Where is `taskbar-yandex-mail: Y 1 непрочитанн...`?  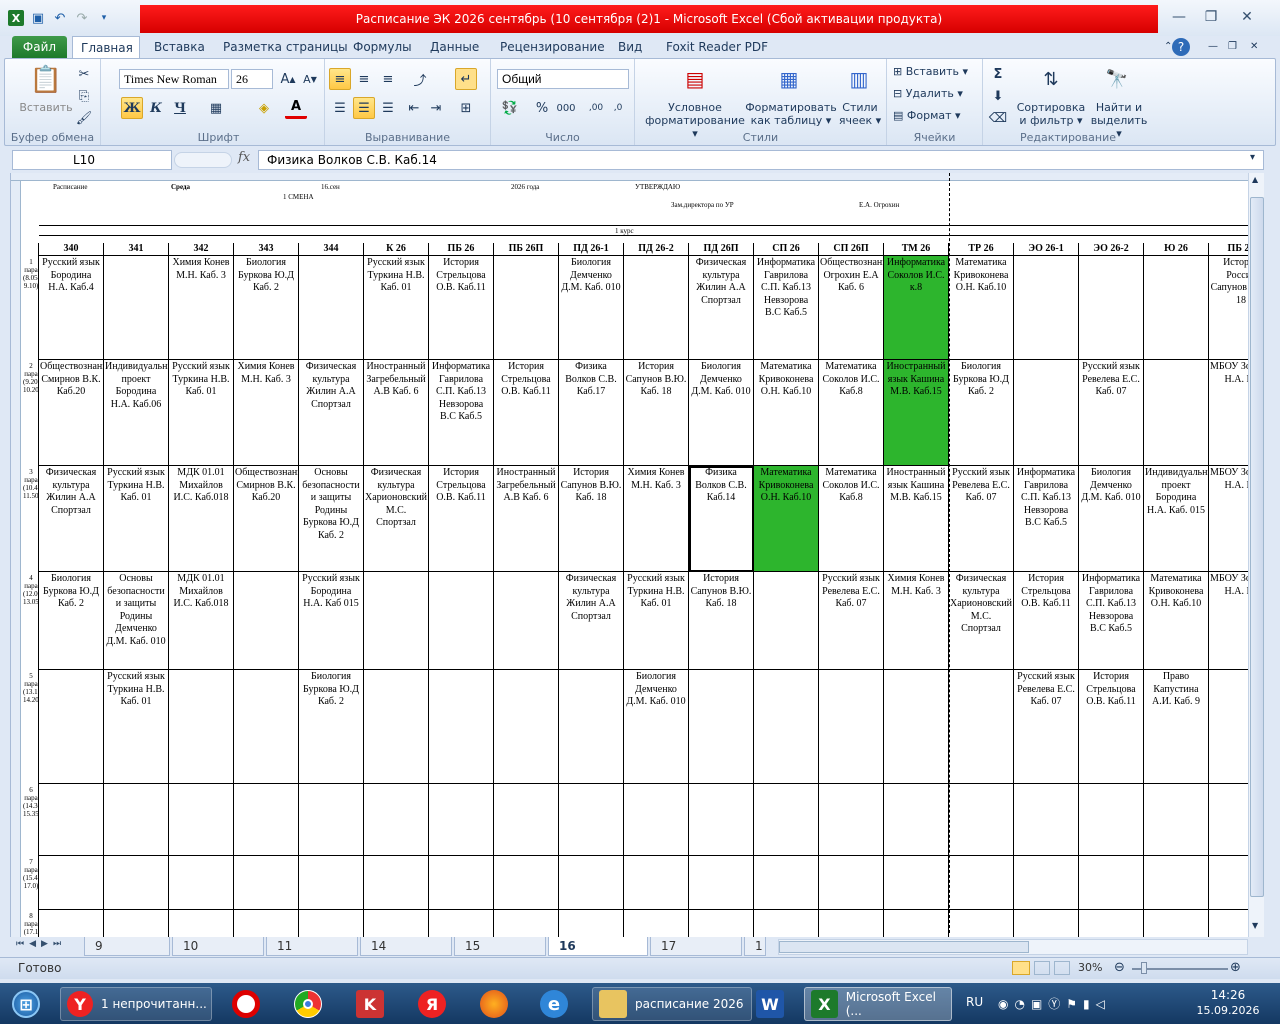 taskbar-yandex-mail: Y 1 непрочитанн... is located at coordinates (136, 1004).